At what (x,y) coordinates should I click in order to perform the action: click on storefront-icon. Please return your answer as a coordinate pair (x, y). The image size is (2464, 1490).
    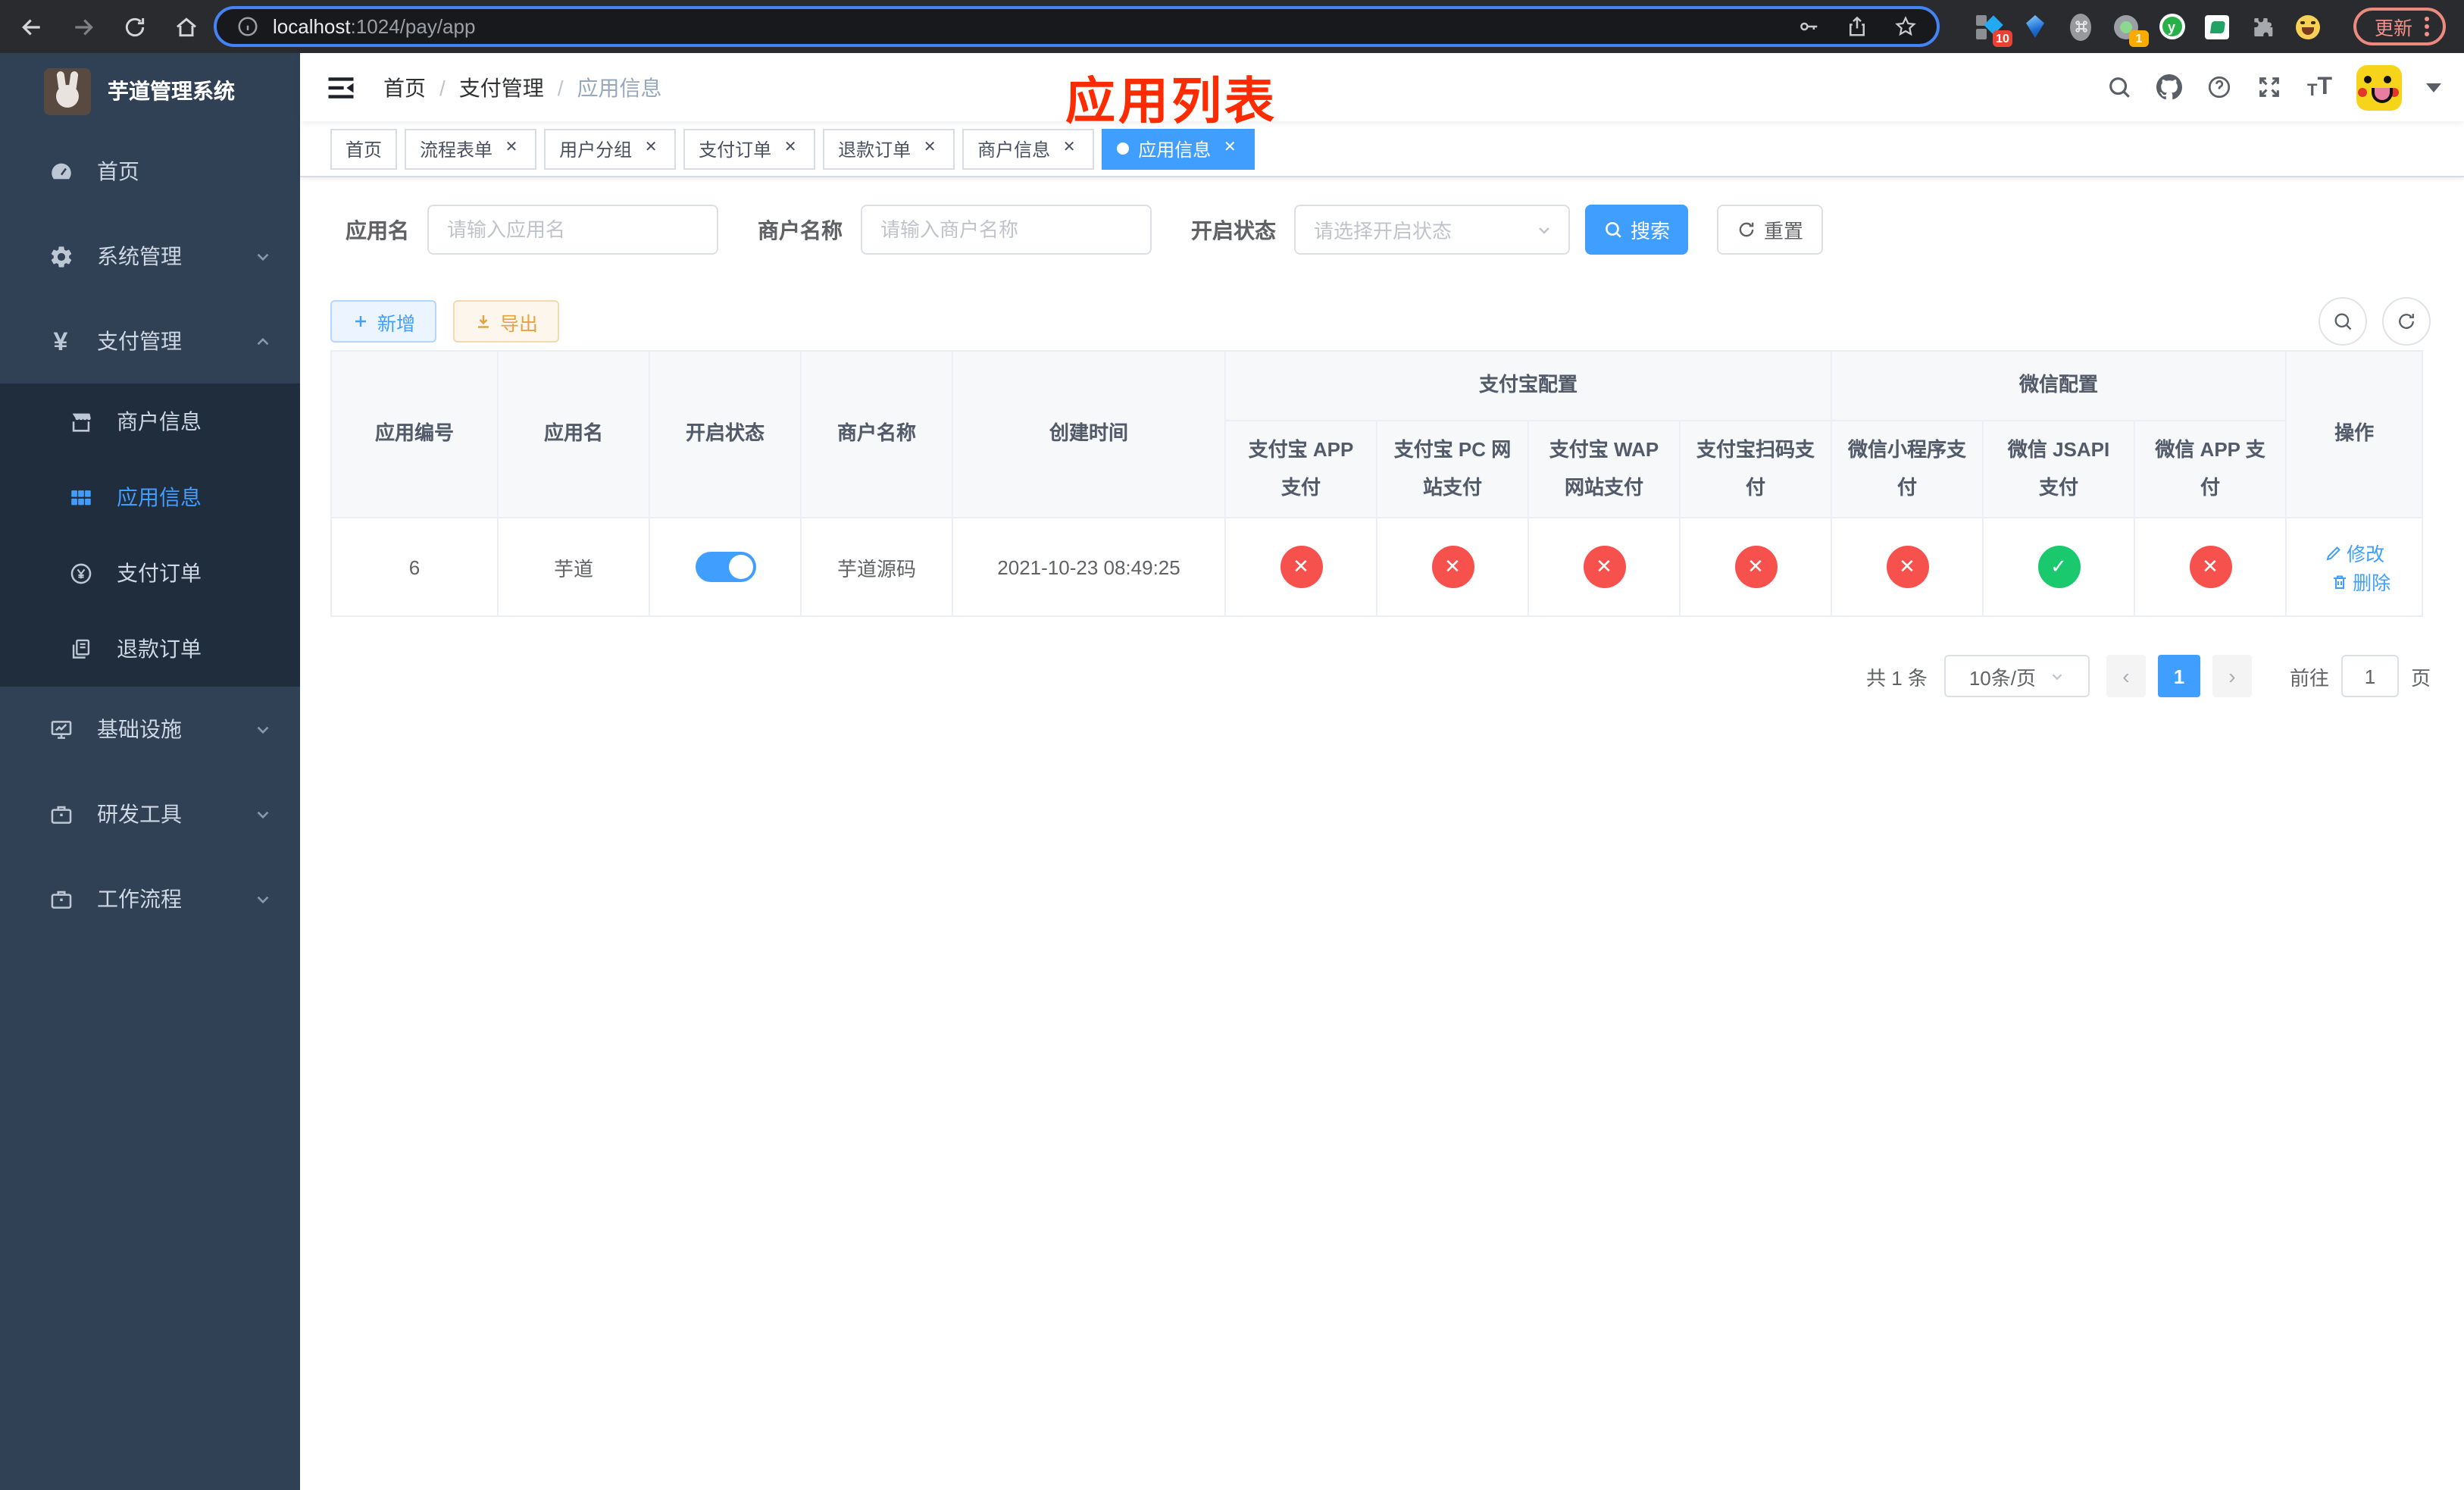
    Looking at the image, I should click on (80, 422).